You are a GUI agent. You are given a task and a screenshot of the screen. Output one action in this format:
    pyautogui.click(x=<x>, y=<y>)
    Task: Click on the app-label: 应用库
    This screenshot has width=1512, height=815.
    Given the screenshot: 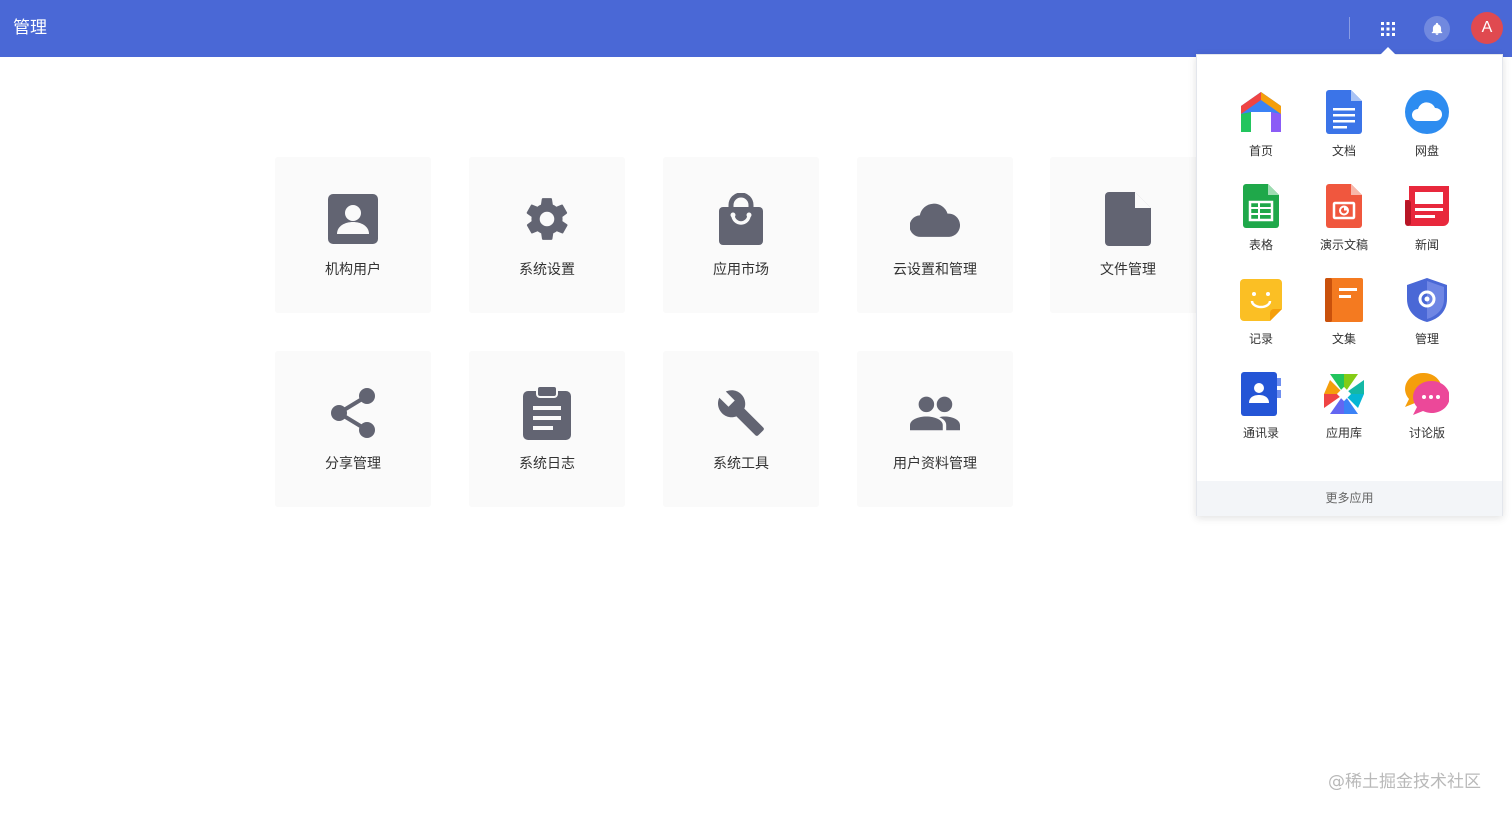 What is the action you would take?
    pyautogui.click(x=1343, y=433)
    